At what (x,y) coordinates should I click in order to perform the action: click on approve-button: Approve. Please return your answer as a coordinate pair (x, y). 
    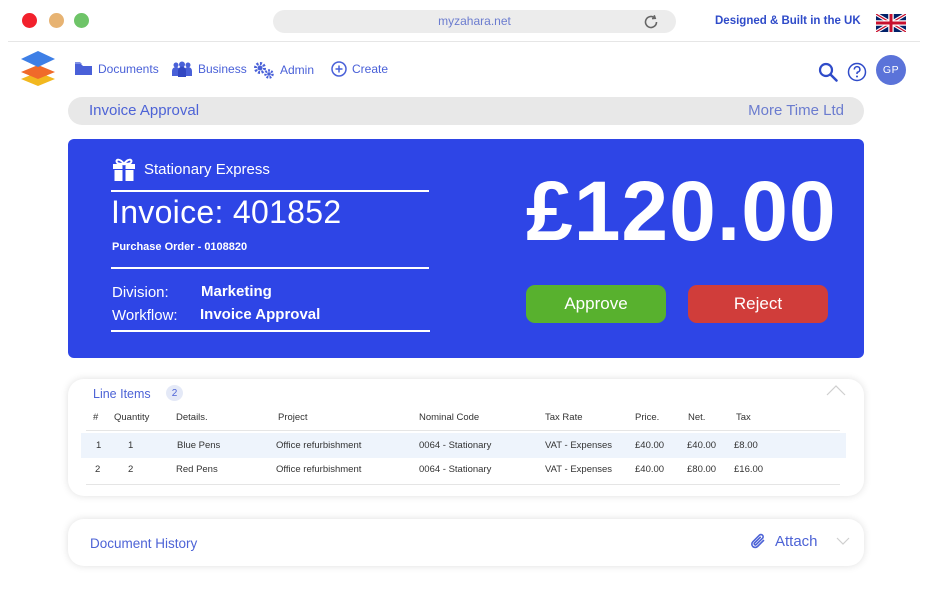
    Looking at the image, I should click on (596, 304).